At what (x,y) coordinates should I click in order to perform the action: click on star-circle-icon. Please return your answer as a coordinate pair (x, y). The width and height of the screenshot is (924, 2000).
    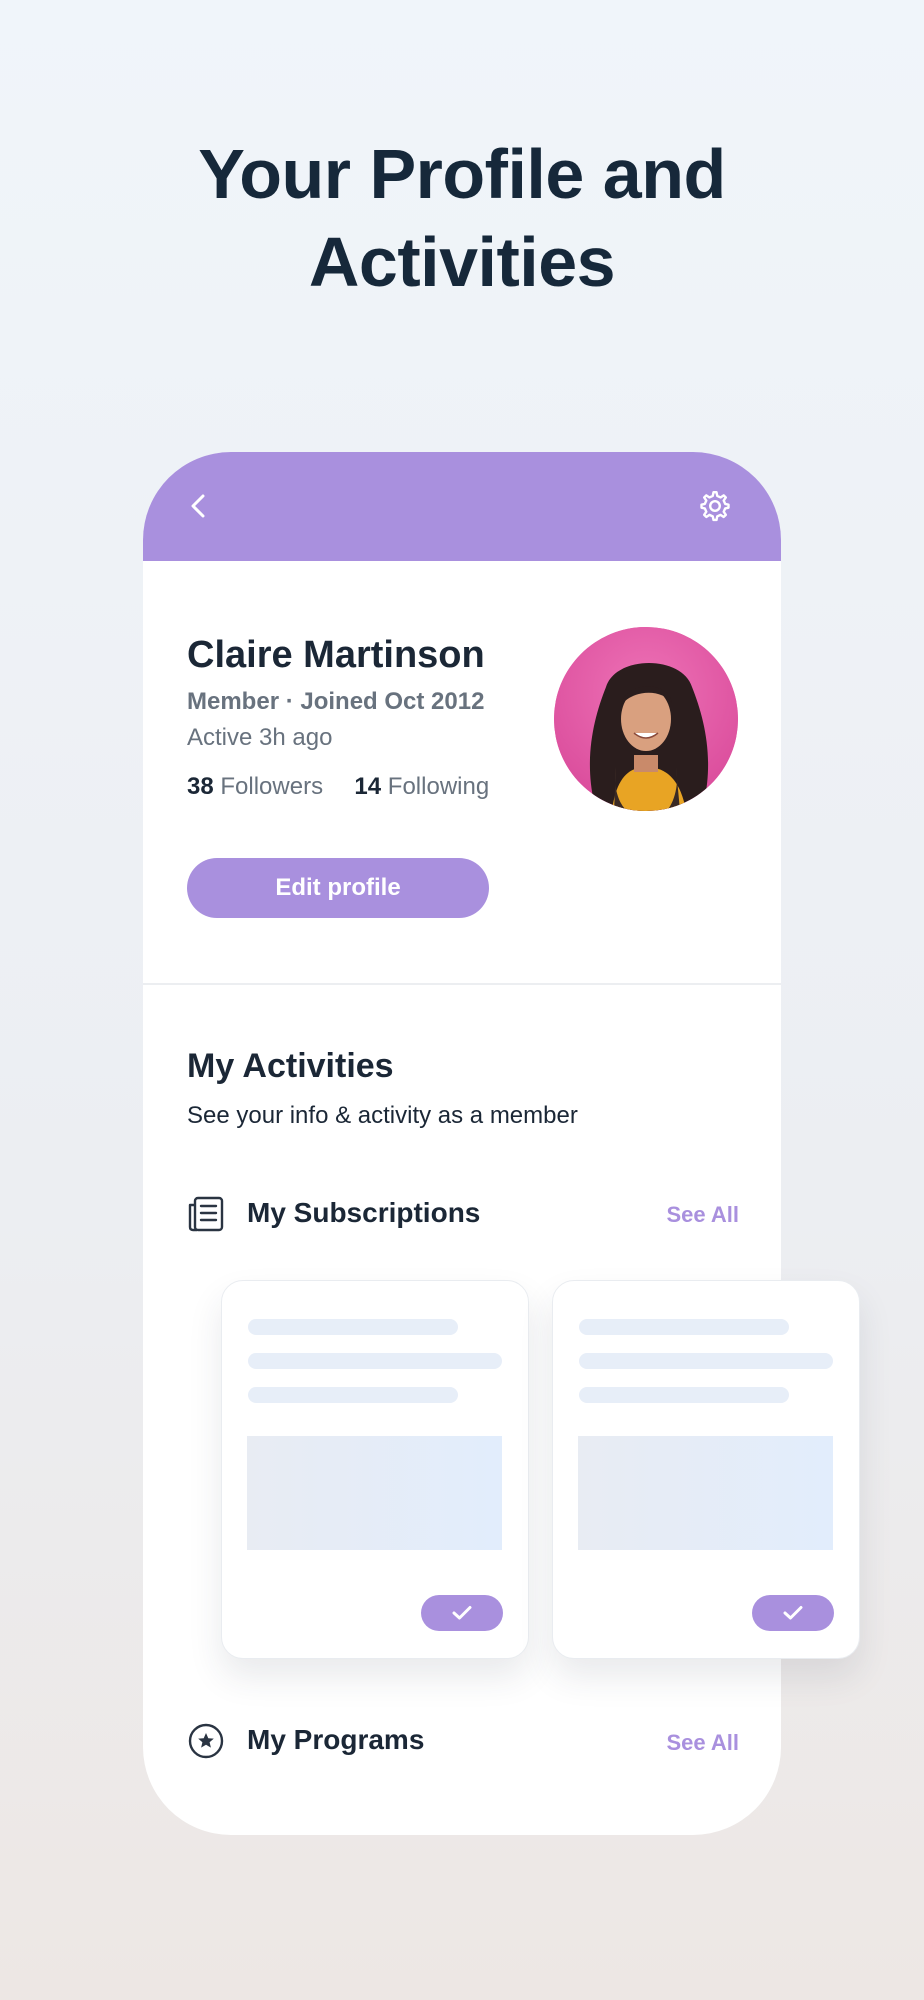
    Looking at the image, I should click on (206, 1741).